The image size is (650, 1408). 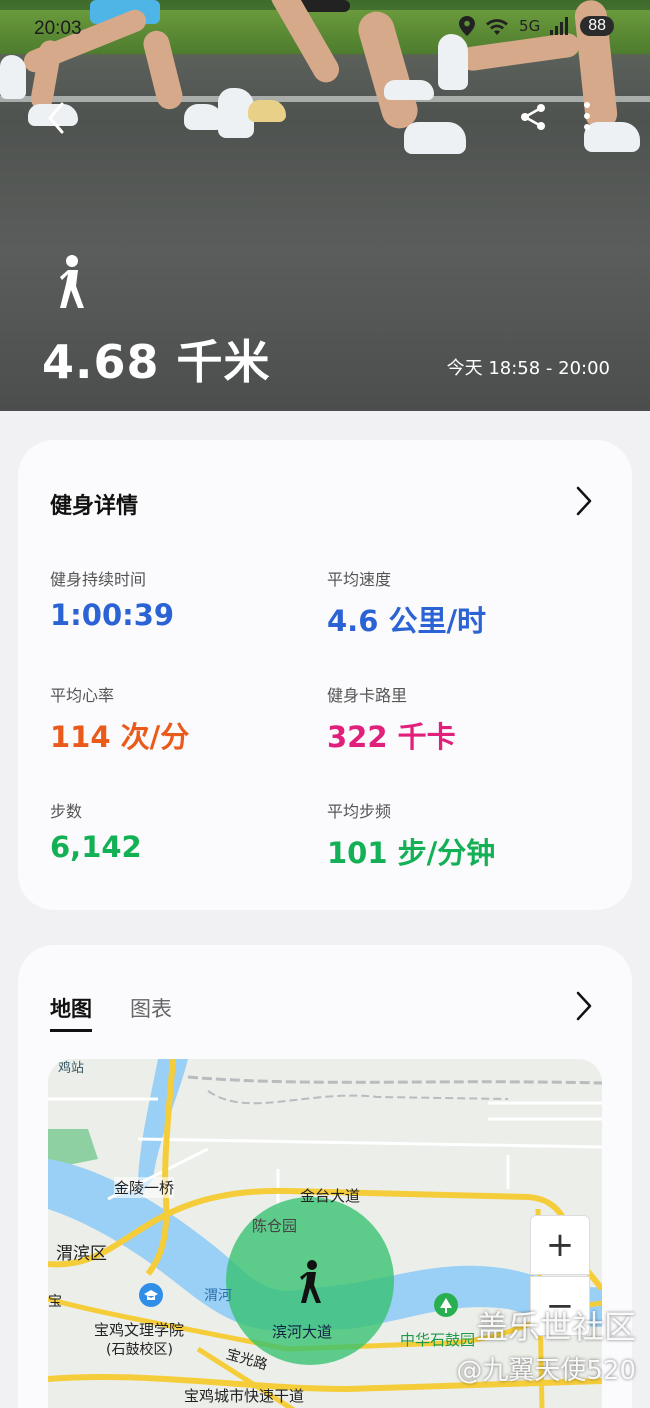 What do you see at coordinates (559, 26) in the screenshot?
I see `signal-icon` at bounding box center [559, 26].